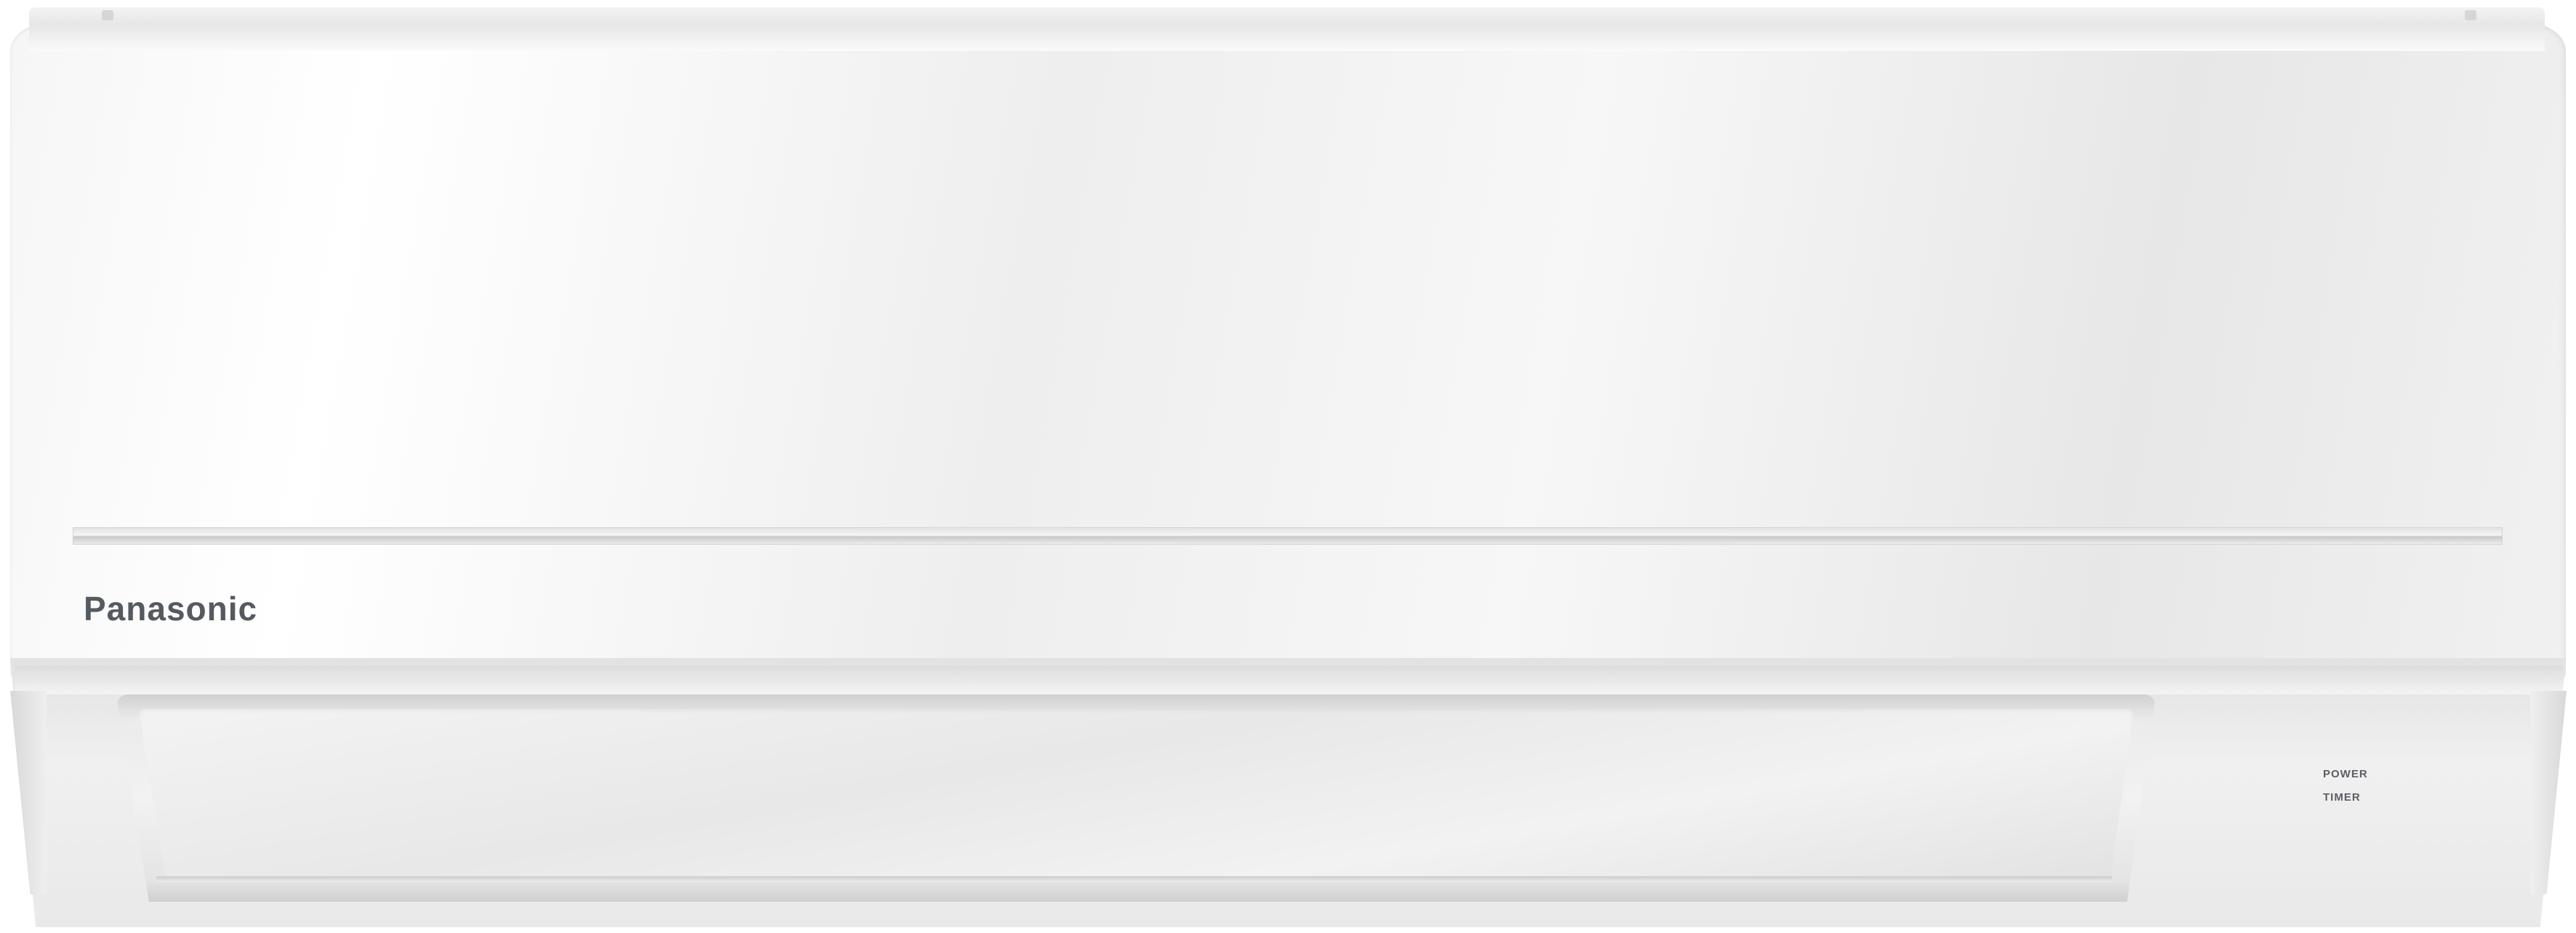 This screenshot has height=933, width=2576. What do you see at coordinates (2548, 792) in the screenshot?
I see `side-panel-right` at bounding box center [2548, 792].